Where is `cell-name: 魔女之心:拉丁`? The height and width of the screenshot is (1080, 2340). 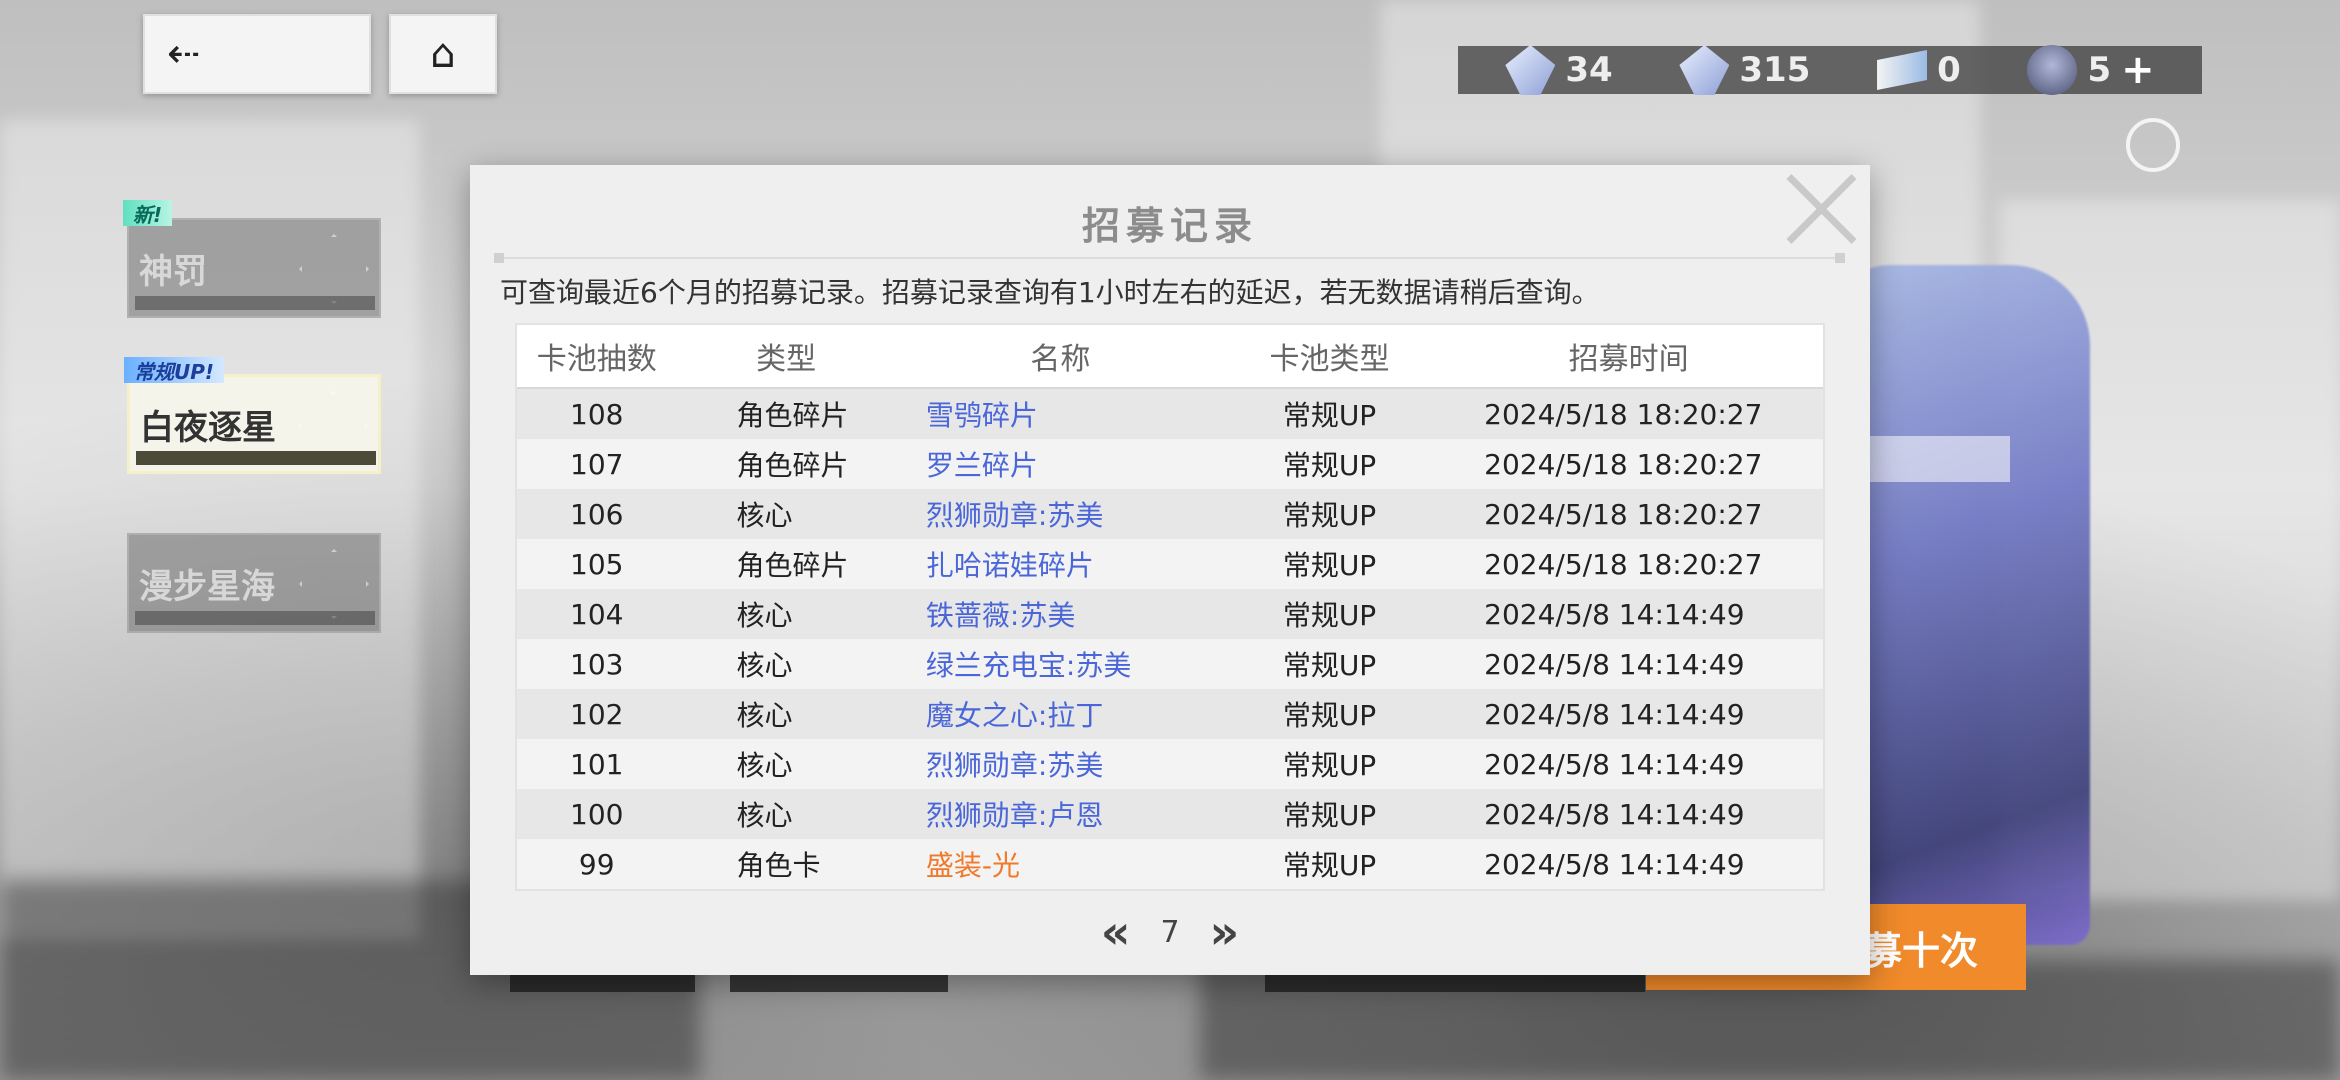 cell-name: 魔女之心:拉丁 is located at coordinates (1014, 715).